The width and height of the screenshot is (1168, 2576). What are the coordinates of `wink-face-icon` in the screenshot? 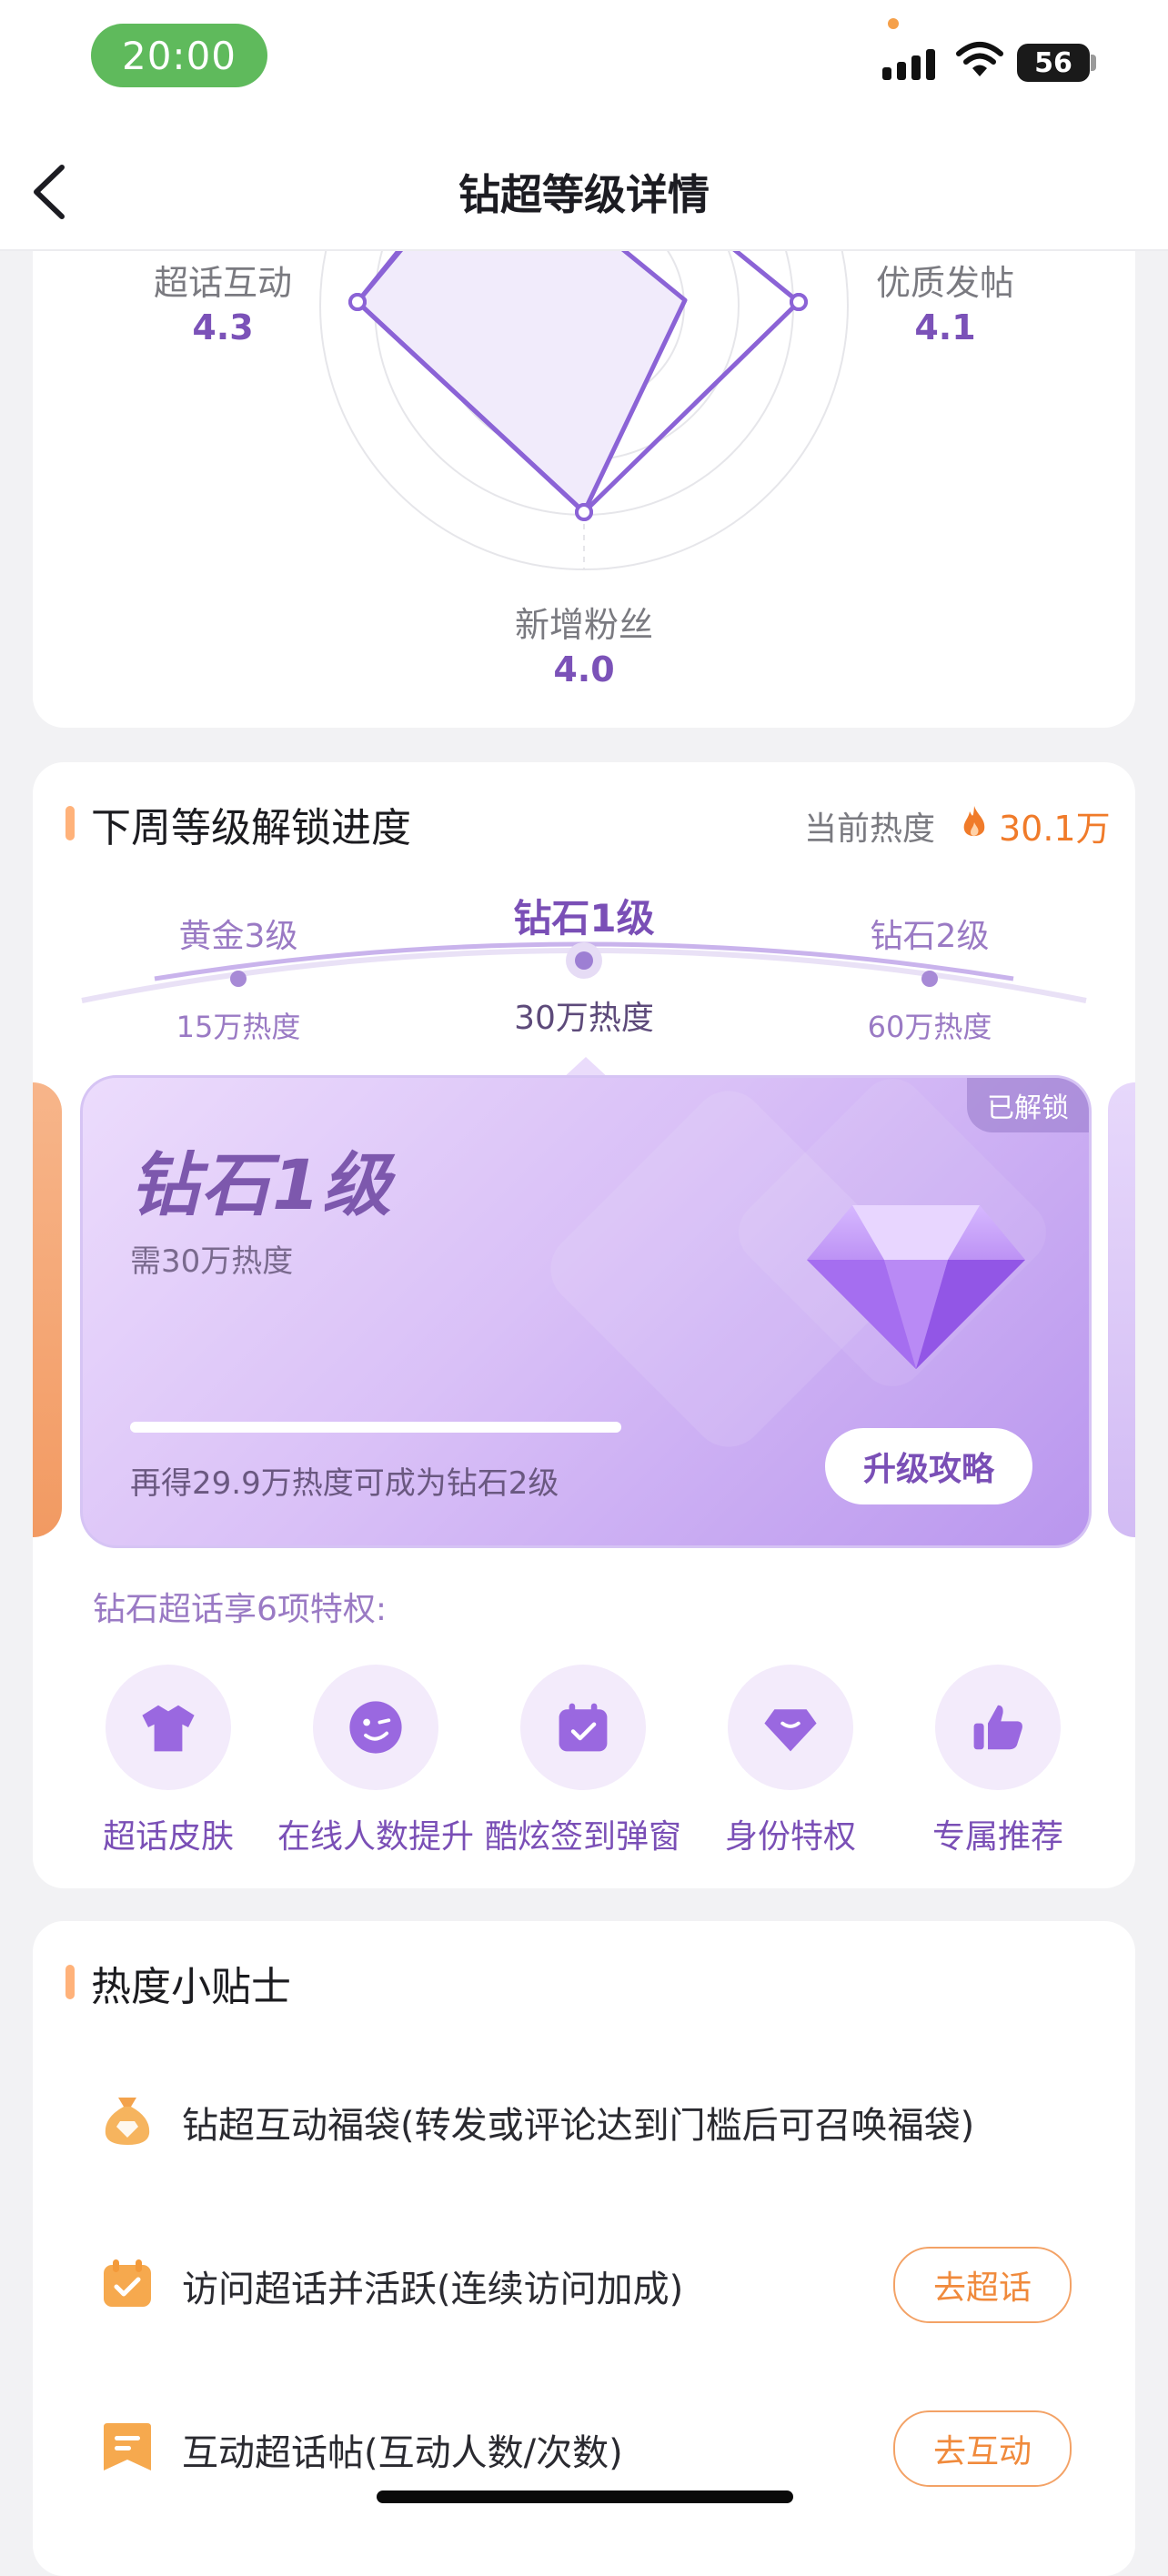 It's located at (375, 1727).